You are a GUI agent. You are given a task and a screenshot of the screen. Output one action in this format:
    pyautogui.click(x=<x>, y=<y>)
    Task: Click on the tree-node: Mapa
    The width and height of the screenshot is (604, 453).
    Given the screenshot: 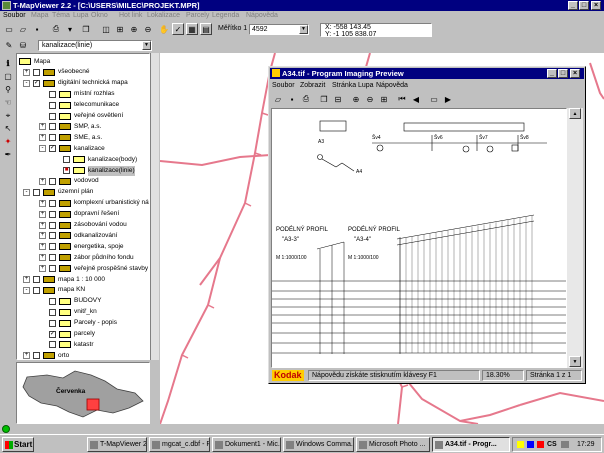 What is the action you would take?
    pyautogui.click(x=34, y=61)
    